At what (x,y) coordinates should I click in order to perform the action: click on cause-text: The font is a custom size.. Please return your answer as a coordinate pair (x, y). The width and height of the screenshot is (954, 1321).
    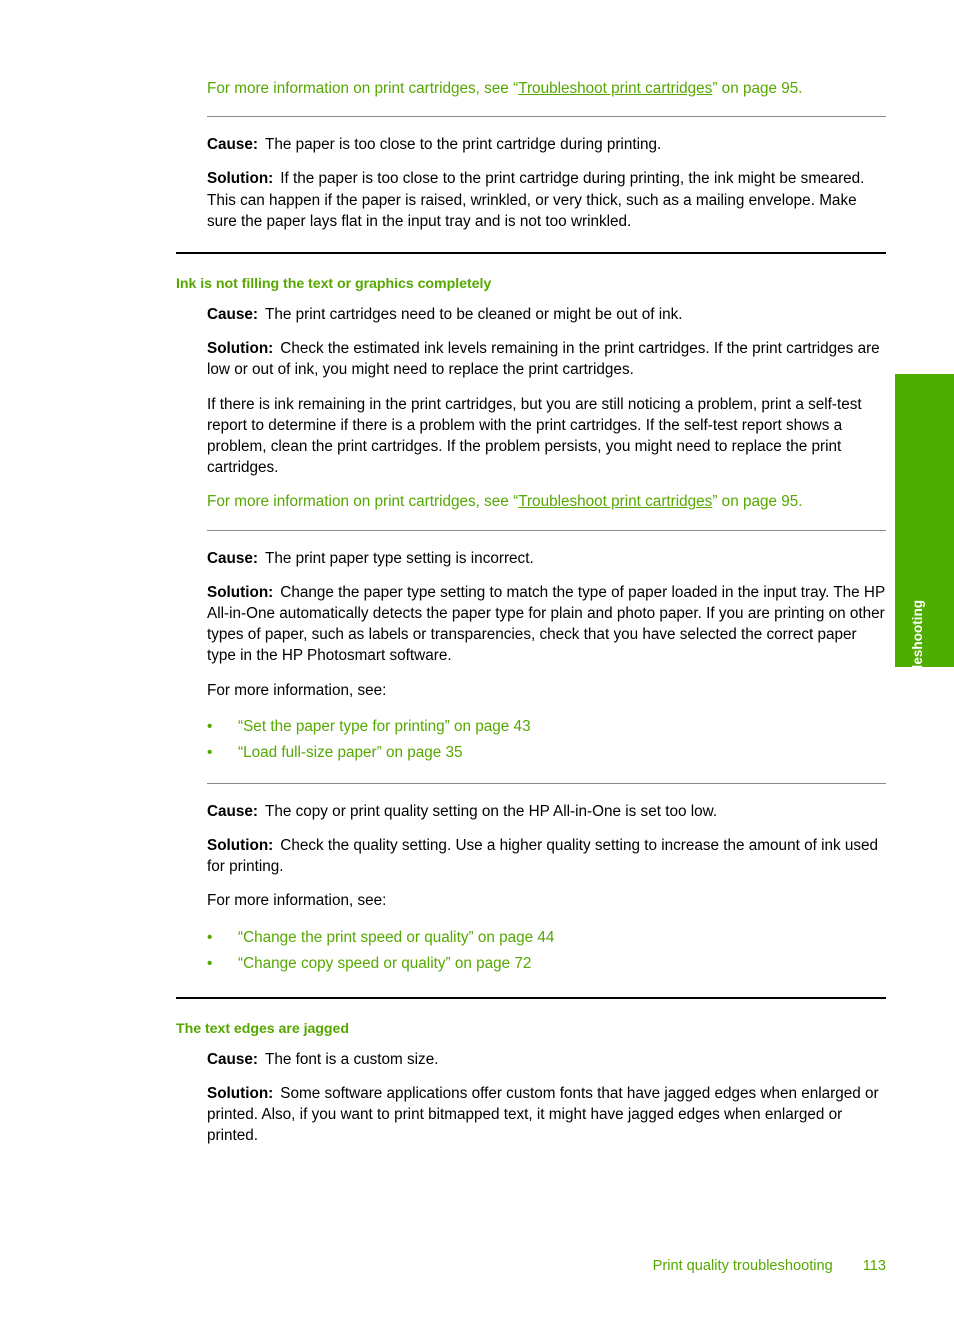
    Looking at the image, I should click on (352, 1059).